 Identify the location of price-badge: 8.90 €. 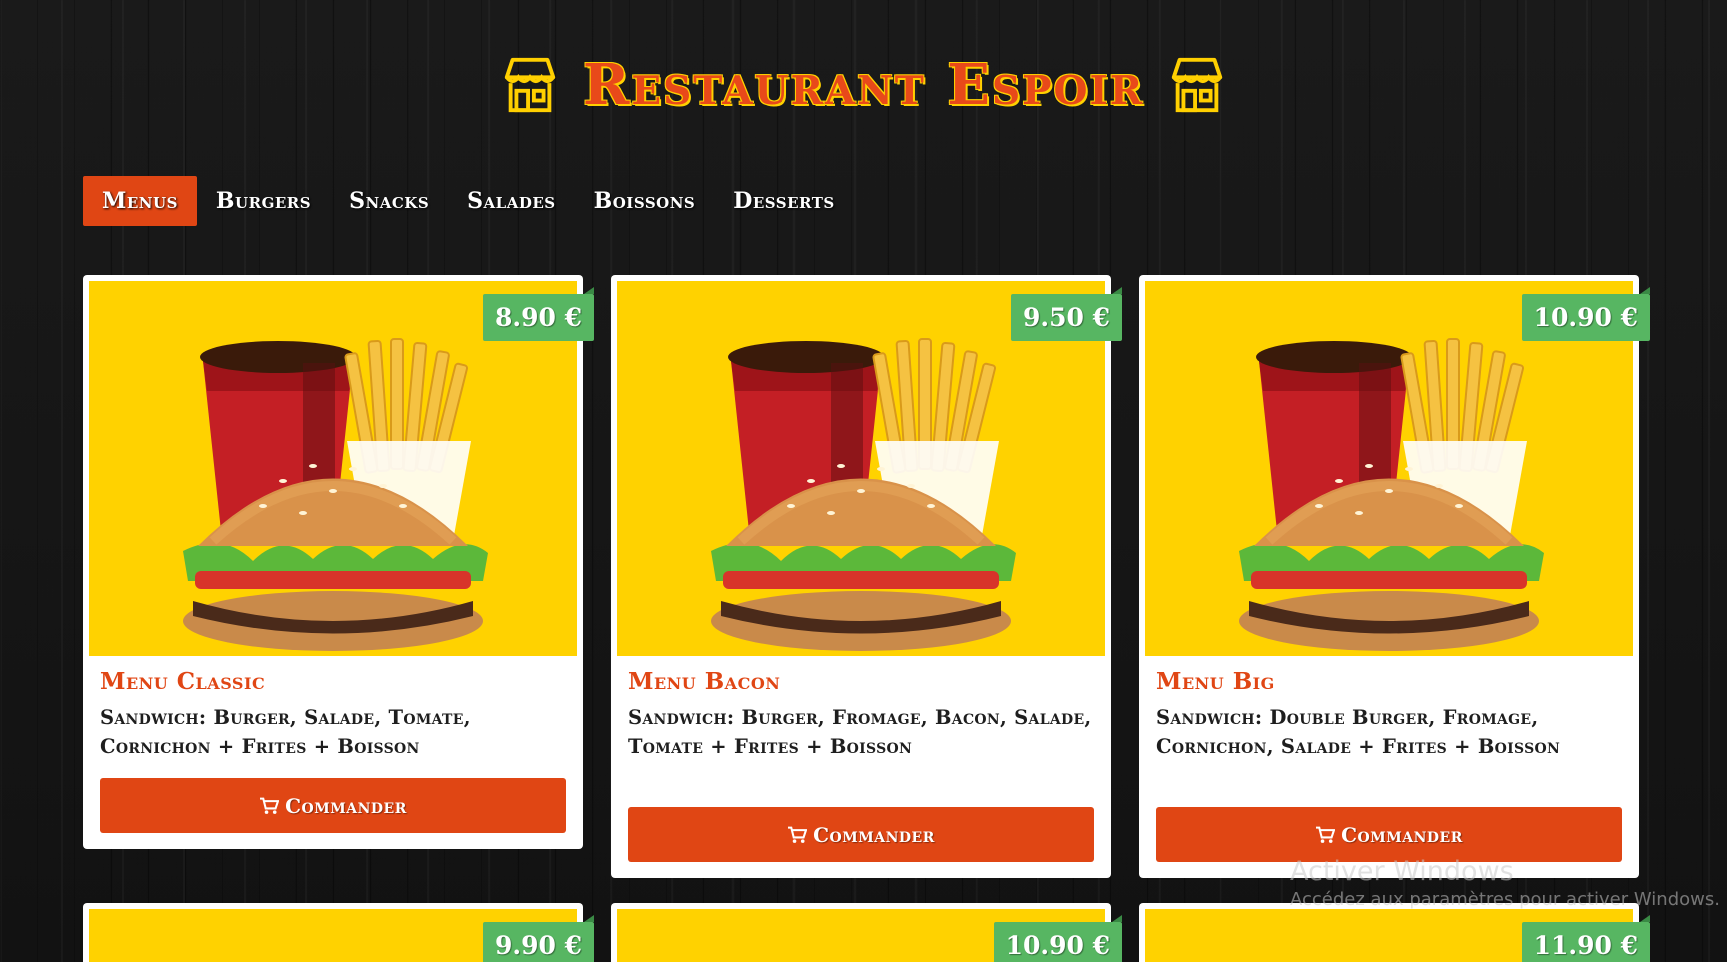
(538, 314).